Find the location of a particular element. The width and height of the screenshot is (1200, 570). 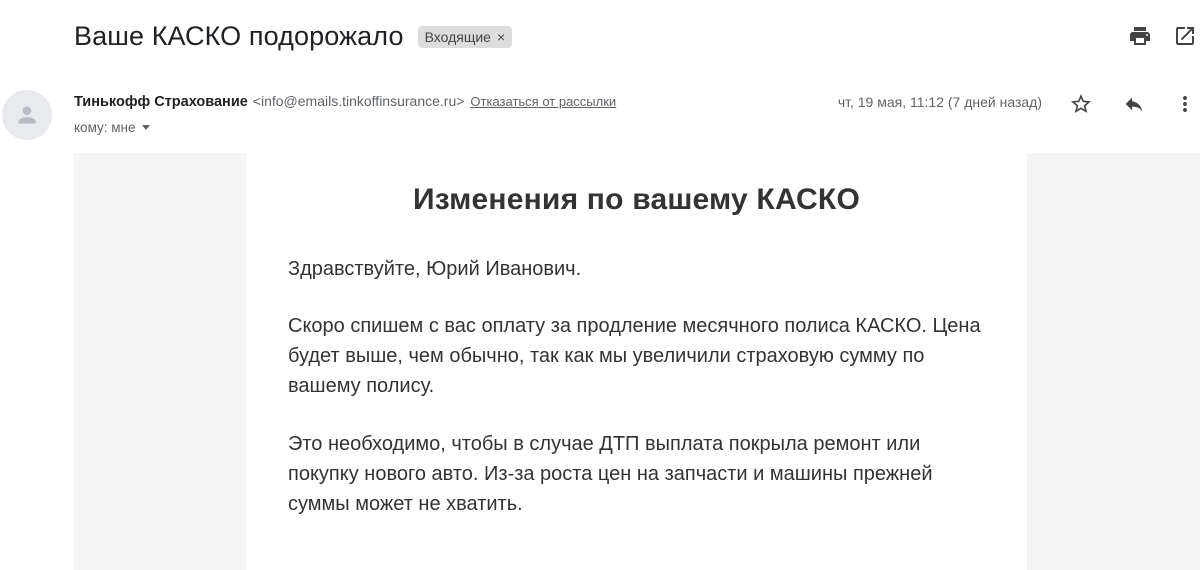

sender-avatar is located at coordinates (27, 115).